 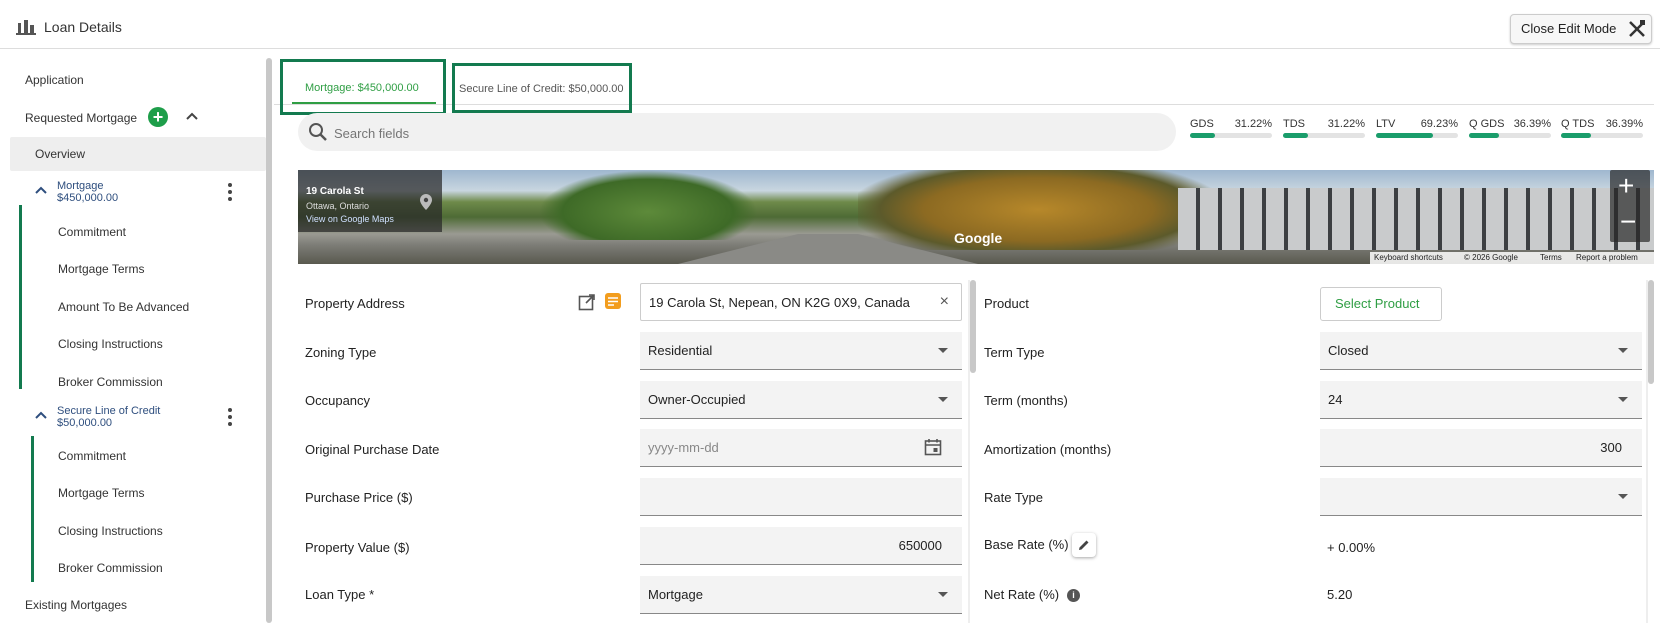 I want to click on sidebar-item-application: Application, so click(x=54, y=80).